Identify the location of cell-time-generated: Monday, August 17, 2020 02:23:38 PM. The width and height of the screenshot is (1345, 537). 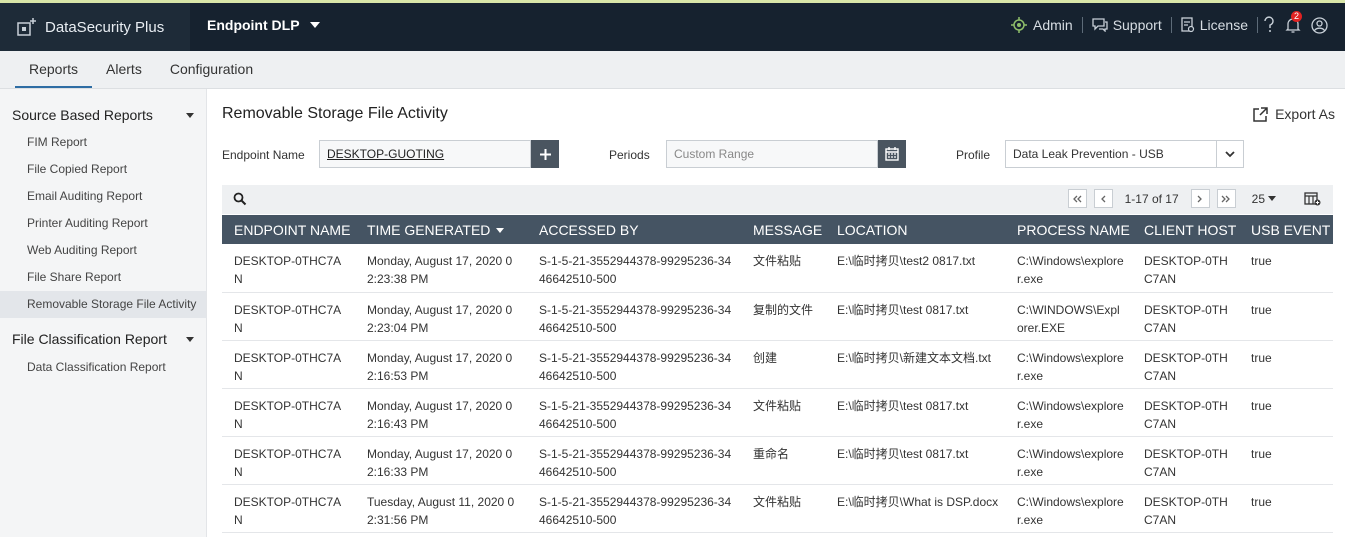
(441, 268).